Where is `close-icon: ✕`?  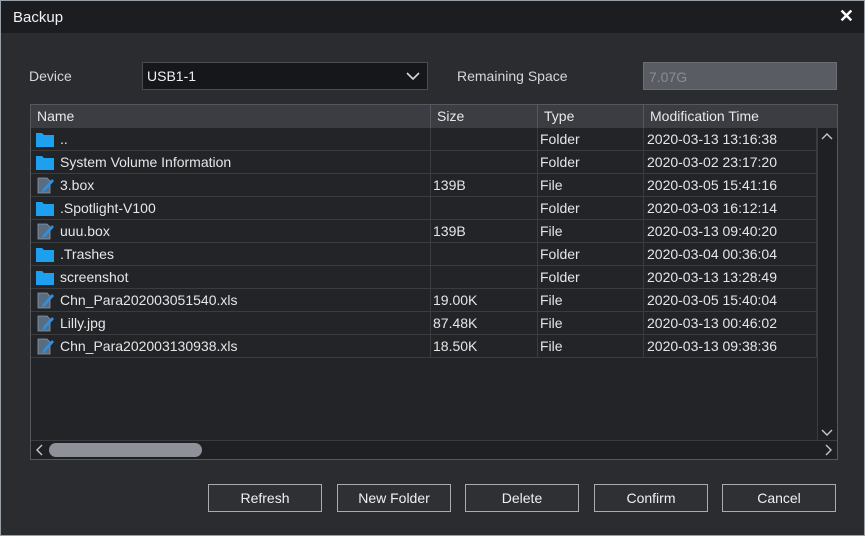 close-icon: ✕ is located at coordinates (846, 16).